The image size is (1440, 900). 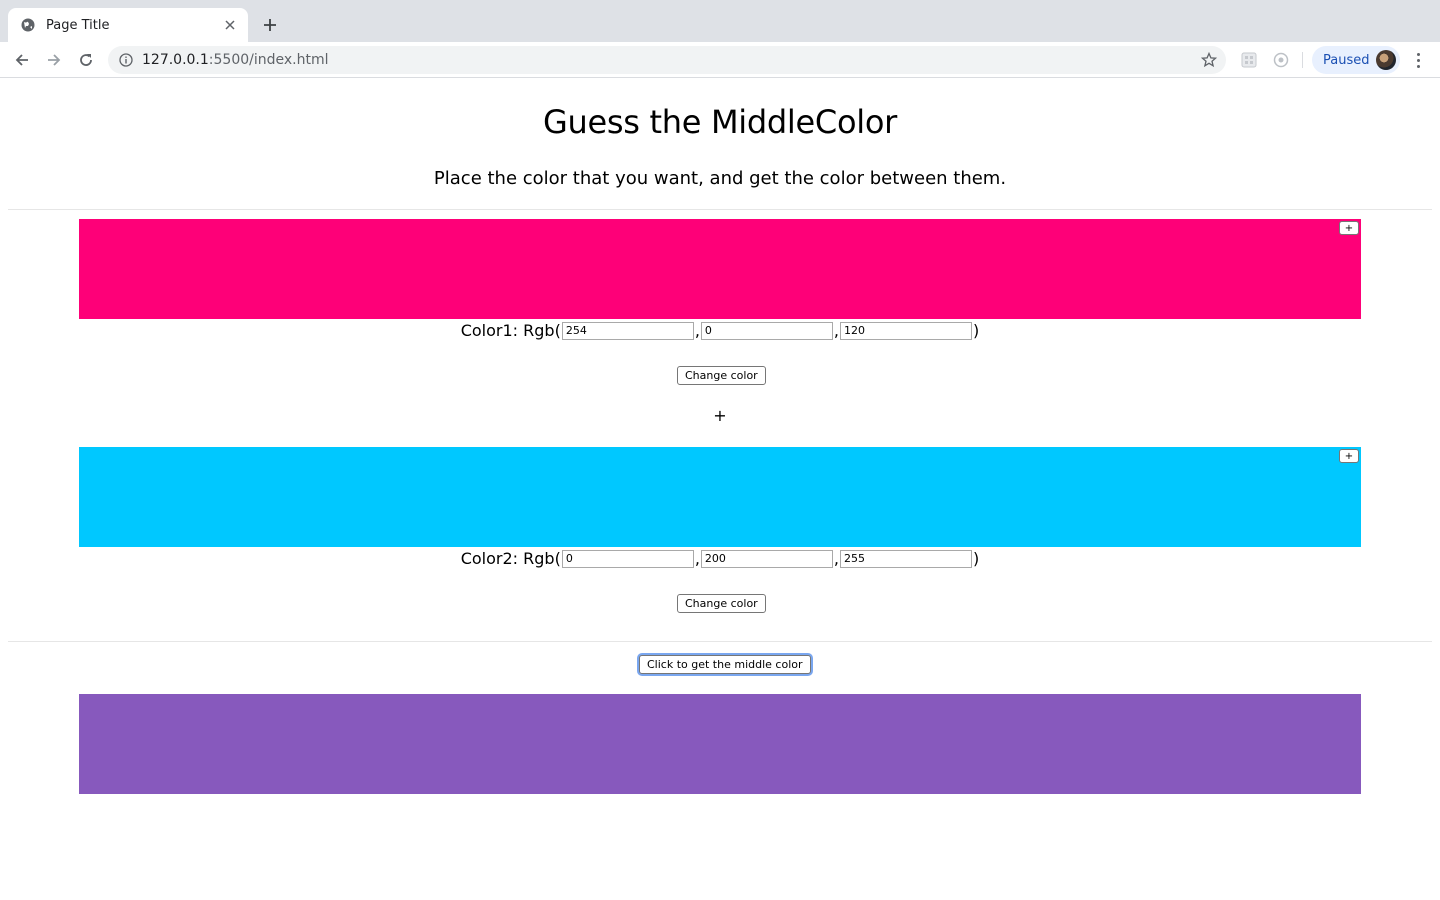 What do you see at coordinates (230, 25) in the screenshot?
I see `close-tab-icon` at bounding box center [230, 25].